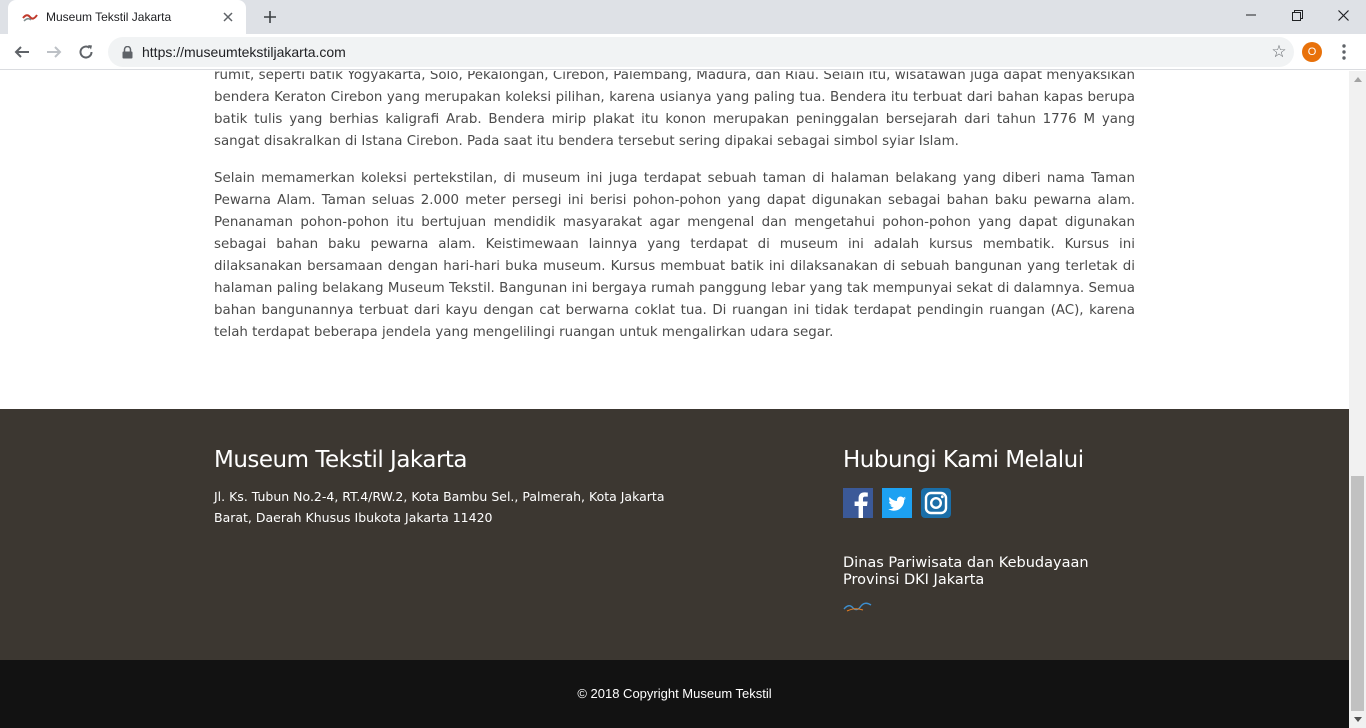 This screenshot has width=1366, height=728. What do you see at coordinates (1357, 399) in the screenshot?
I see `page-scrollbar` at bounding box center [1357, 399].